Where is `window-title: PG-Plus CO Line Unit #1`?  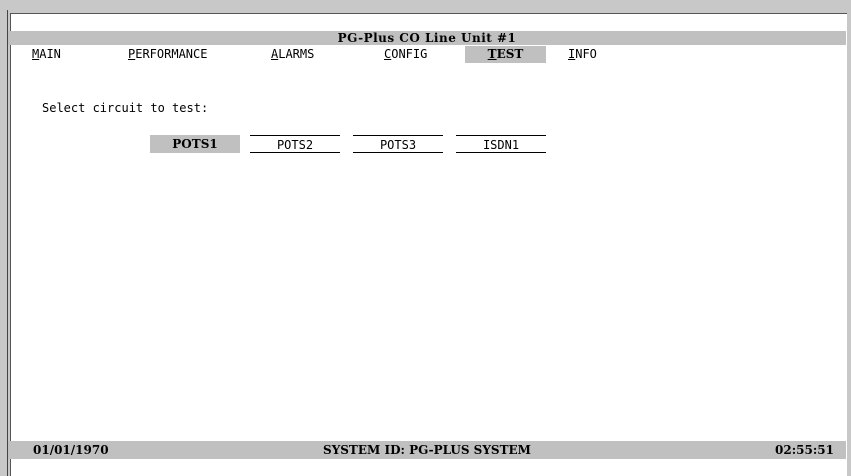 window-title: PG-Plus CO Line Unit #1 is located at coordinates (427, 38).